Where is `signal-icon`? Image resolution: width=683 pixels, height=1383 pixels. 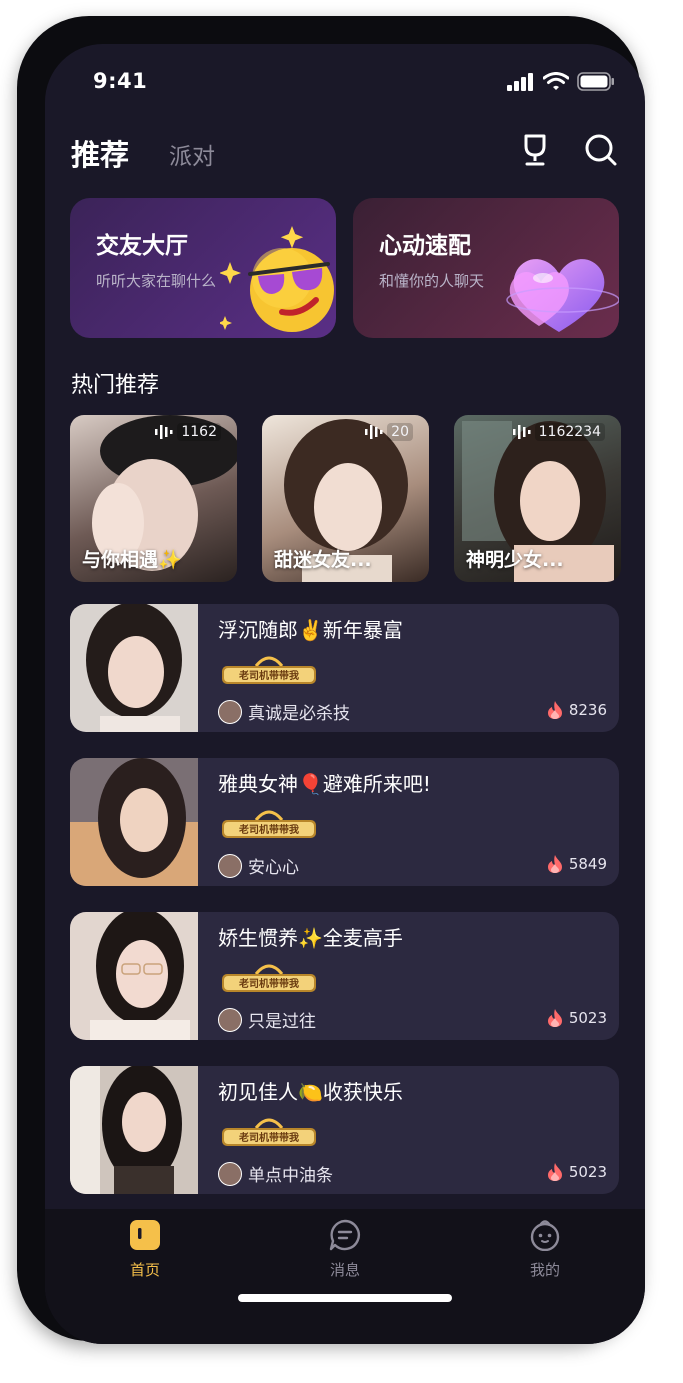 signal-icon is located at coordinates (520, 81).